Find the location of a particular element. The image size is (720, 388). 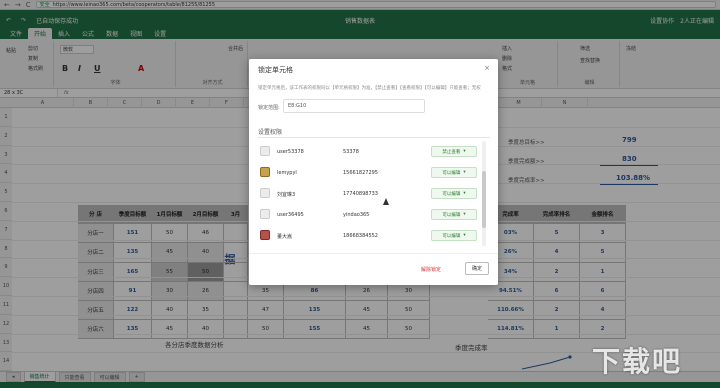

permission-value: 禁止查看 is located at coordinates (451, 152).